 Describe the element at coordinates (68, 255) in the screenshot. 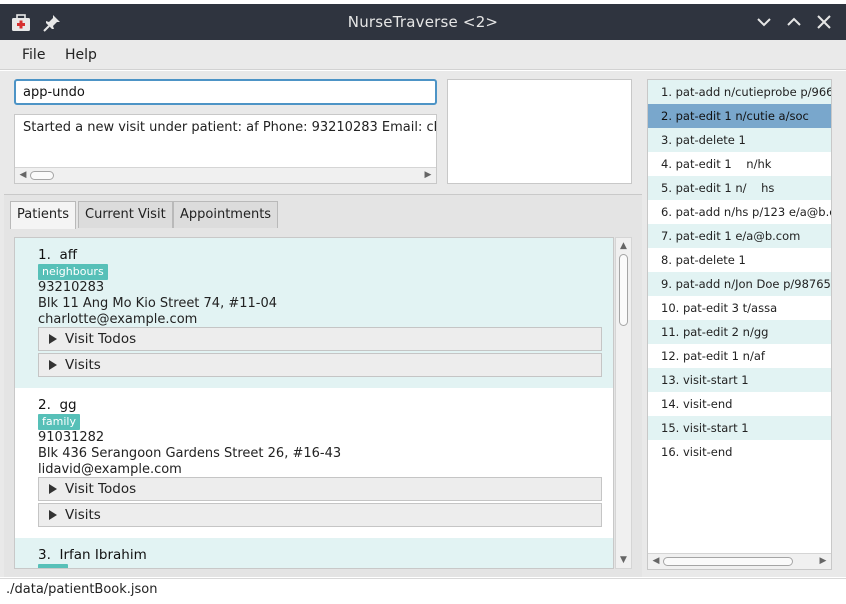

I see `patient-name: aff` at that location.